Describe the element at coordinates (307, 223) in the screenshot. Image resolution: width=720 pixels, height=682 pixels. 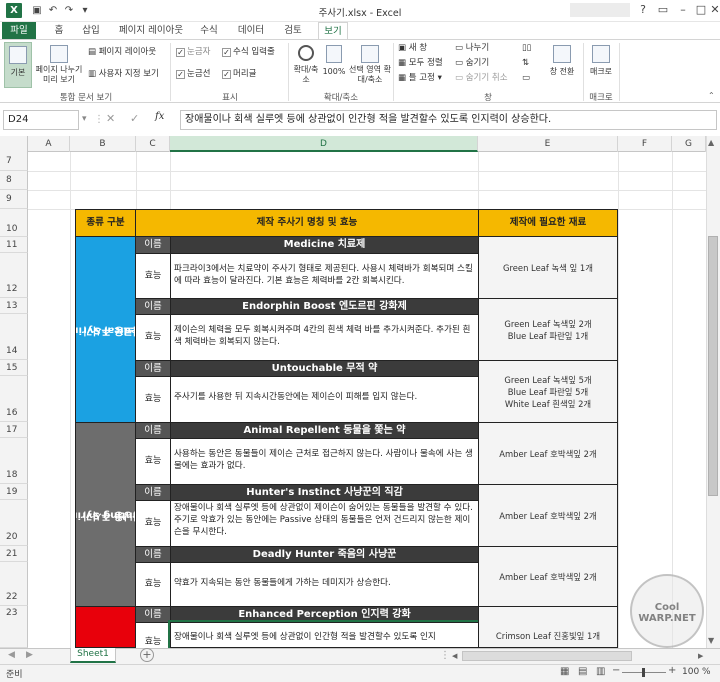
I see `header-name-effect: 제작 주사기 명칭 및 효능` at that location.